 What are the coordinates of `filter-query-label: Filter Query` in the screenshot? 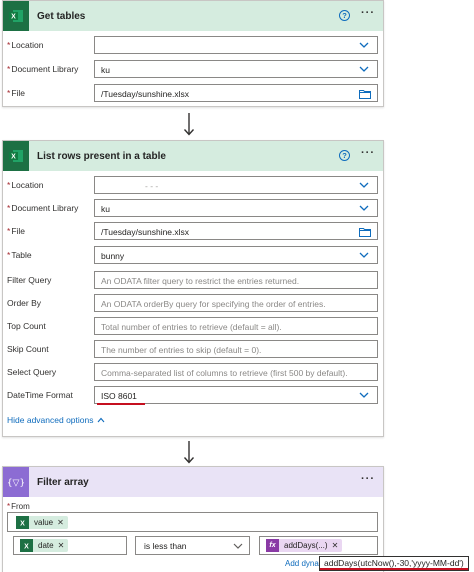 It's located at (29, 280).